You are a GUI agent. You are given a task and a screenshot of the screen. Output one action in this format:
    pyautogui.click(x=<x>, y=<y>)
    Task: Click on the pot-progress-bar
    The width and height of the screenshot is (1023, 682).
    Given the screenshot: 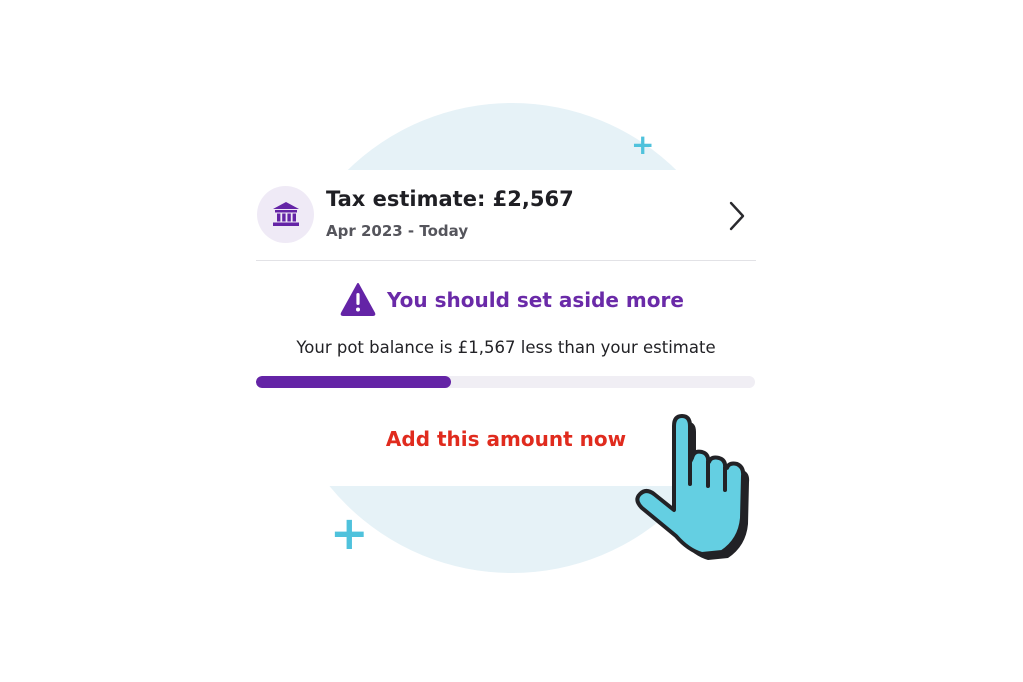 What is the action you would take?
    pyautogui.click(x=505, y=382)
    